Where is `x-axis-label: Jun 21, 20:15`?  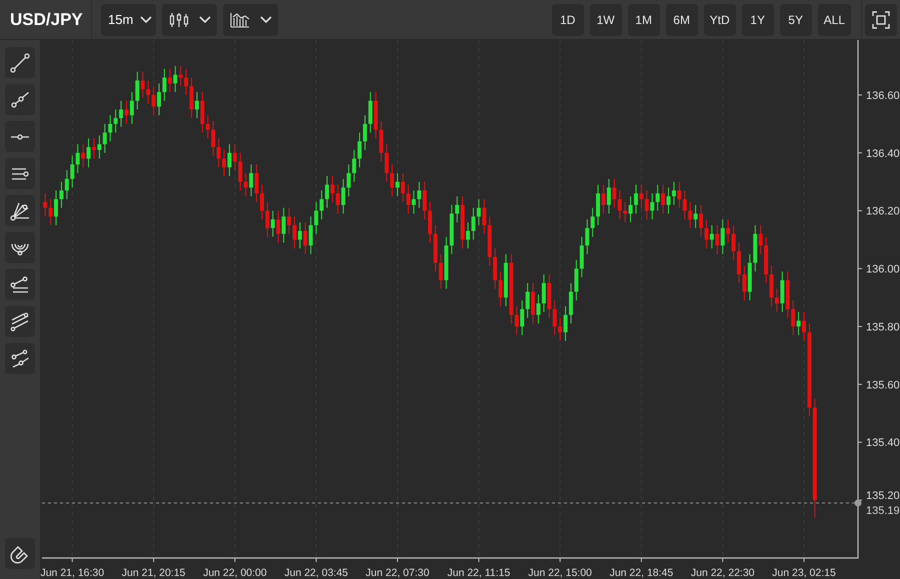 x-axis-label: Jun 21, 20:15 is located at coordinates (154, 573).